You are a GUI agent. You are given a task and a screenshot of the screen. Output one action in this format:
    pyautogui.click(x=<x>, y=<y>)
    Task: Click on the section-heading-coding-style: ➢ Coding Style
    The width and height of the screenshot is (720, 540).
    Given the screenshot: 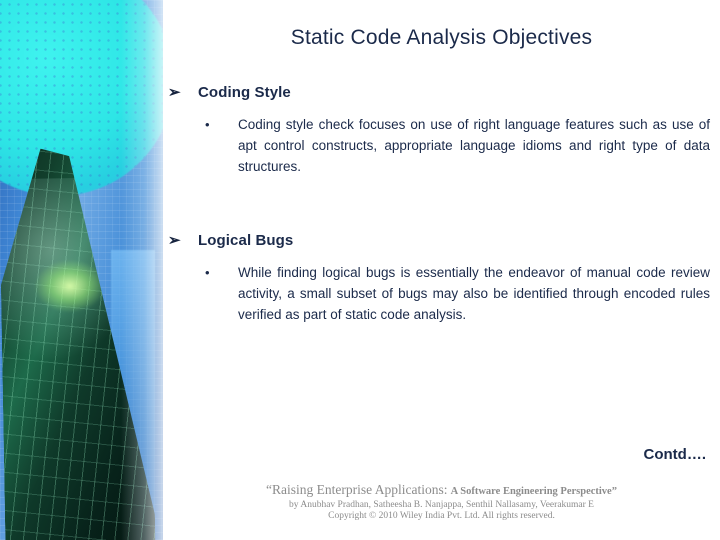 What is the action you would take?
    pyautogui.click(x=441, y=92)
    